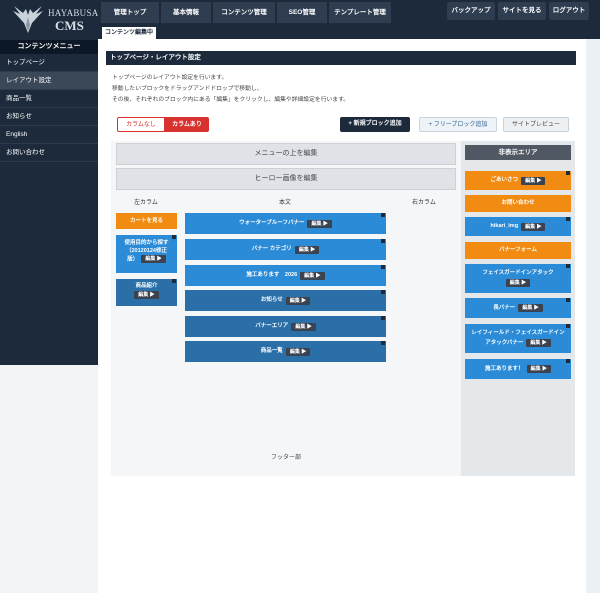 The width and height of the screenshot is (600, 593). I want to click on block-product-intro: 商品紹介 編集 ▶, so click(146, 292).